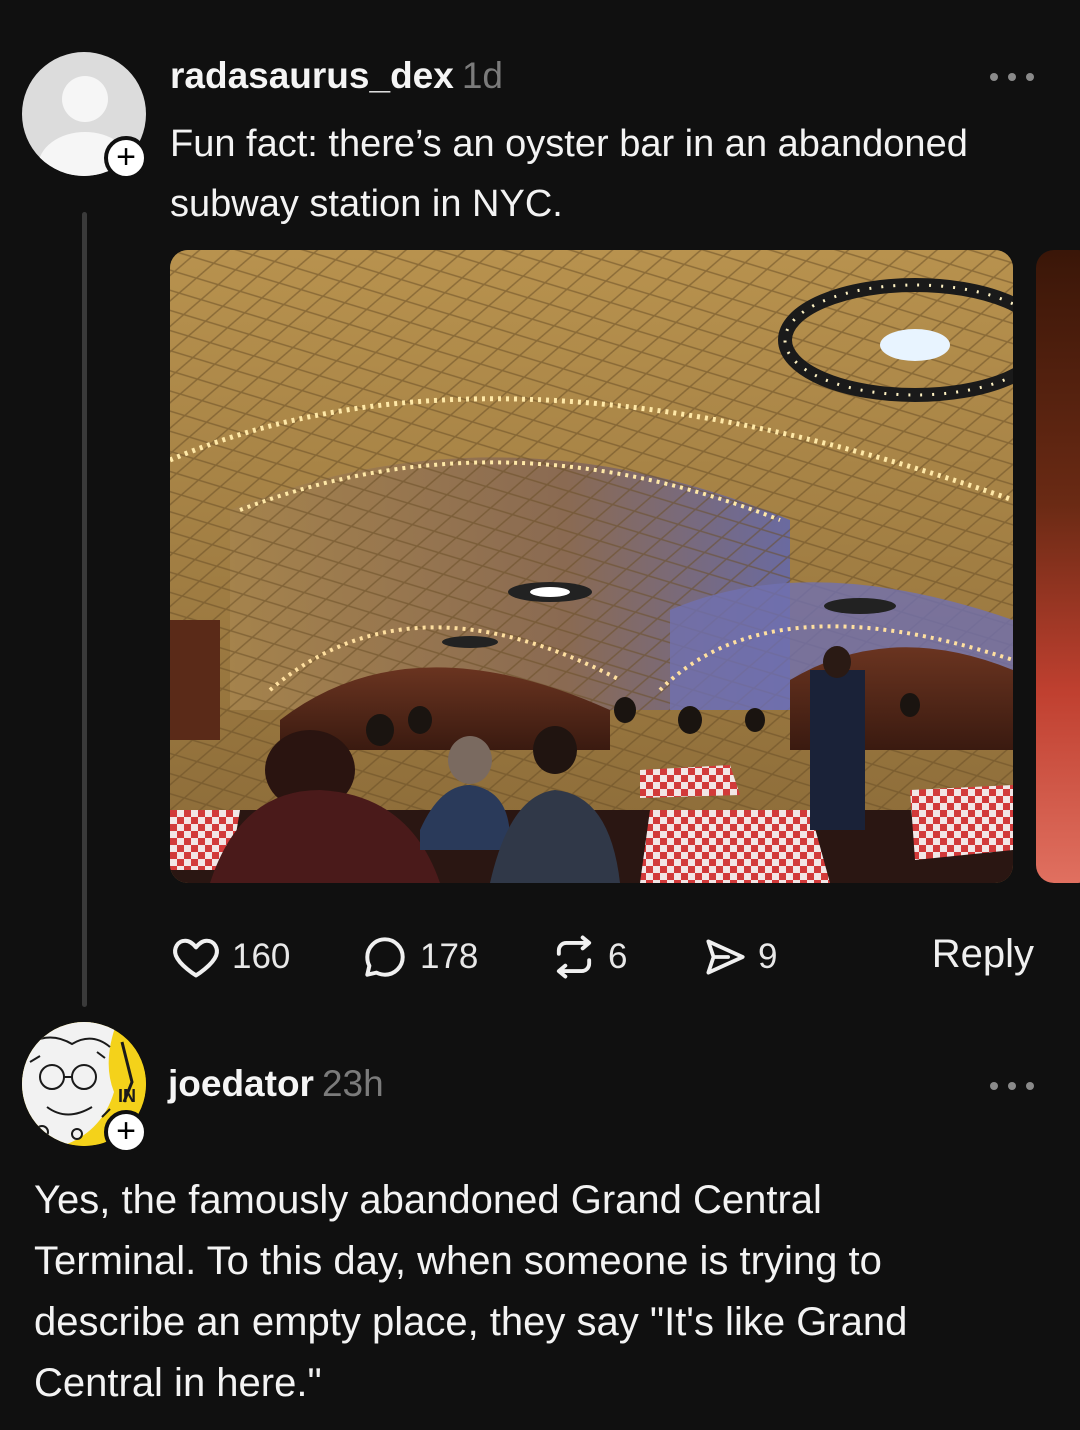  Describe the element at coordinates (312, 75) in the screenshot. I see `username: radasaurus_dex` at that location.